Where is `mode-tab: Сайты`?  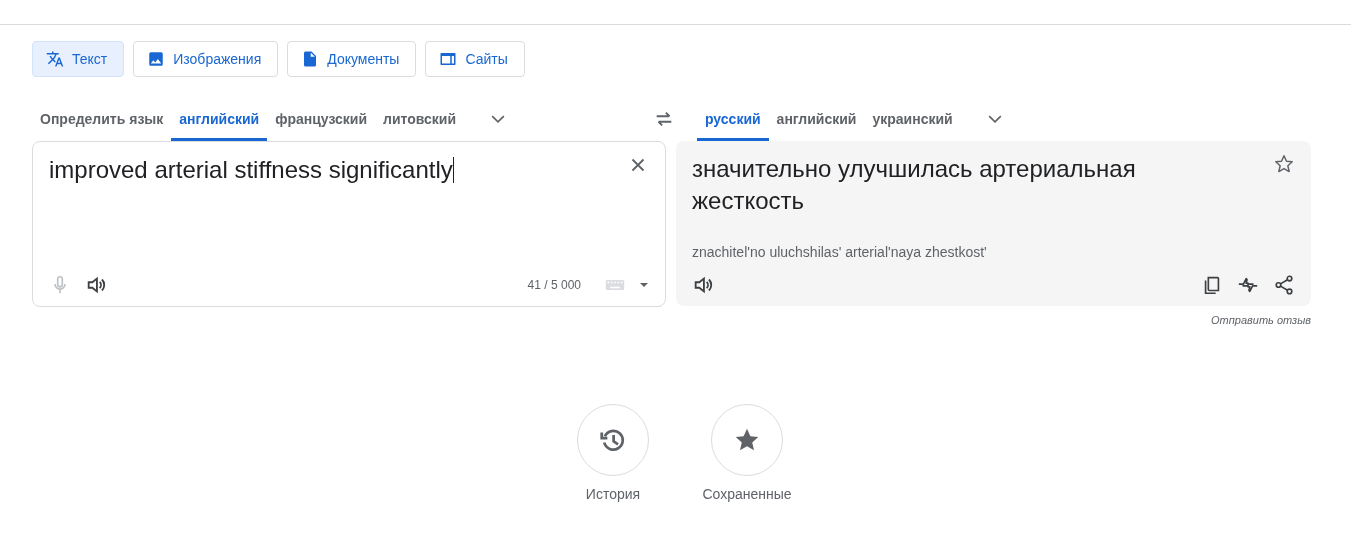
mode-tab: Сайты is located at coordinates (475, 59).